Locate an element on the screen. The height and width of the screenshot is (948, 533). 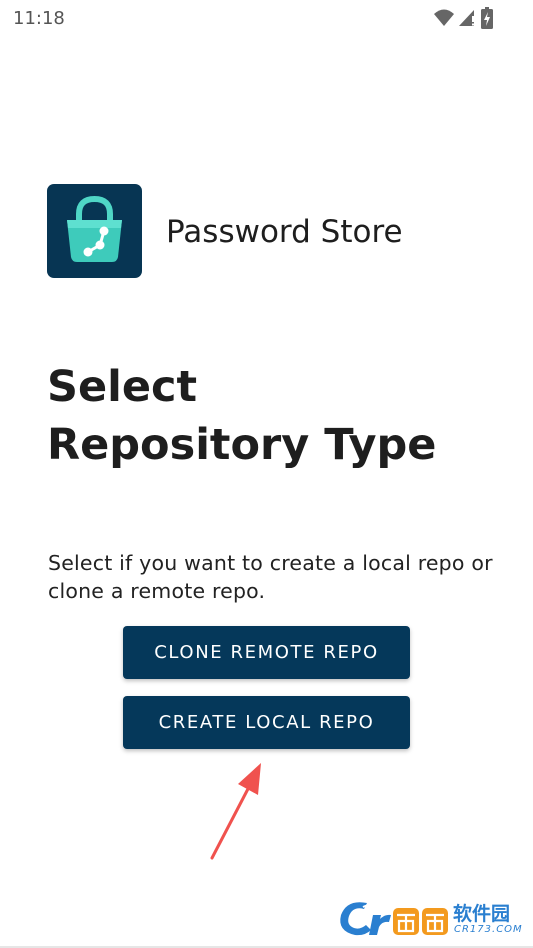
watermark-text: 软件园 is located at coordinates (482, 914).